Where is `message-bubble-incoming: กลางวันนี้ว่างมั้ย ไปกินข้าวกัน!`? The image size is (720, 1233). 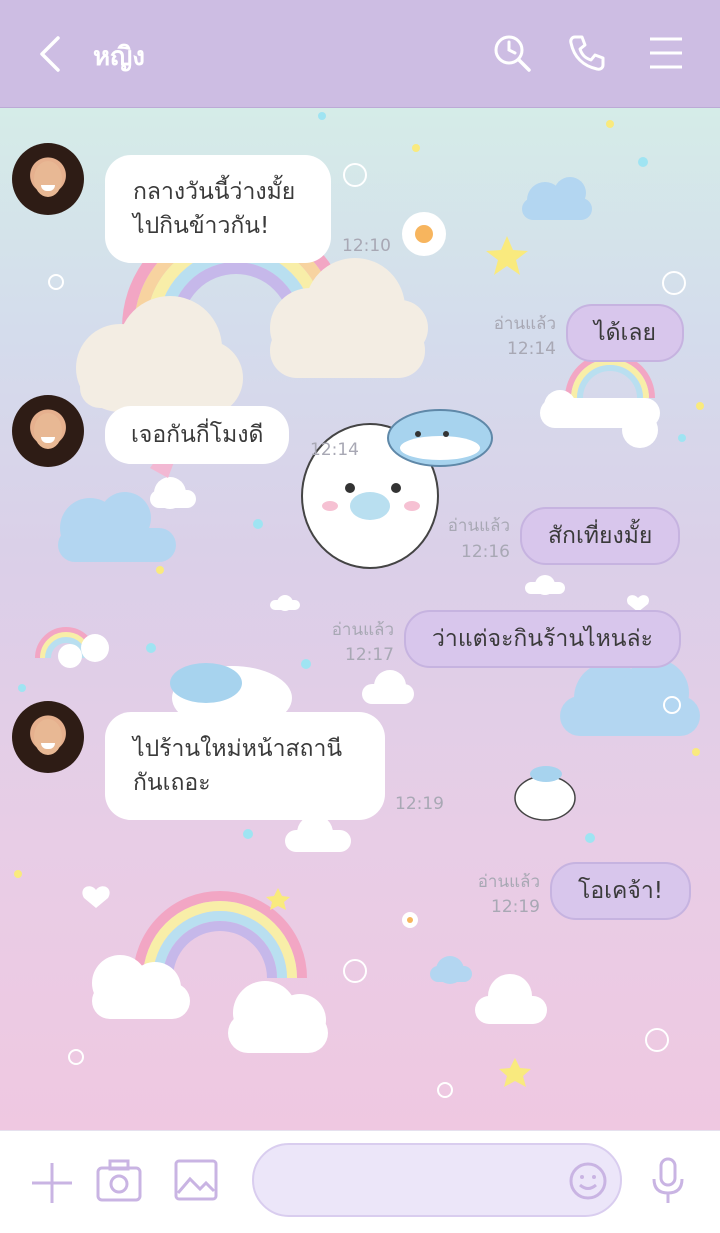
message-bubble-incoming: กลางวันนี้ว่างมั้ย ไปกินข้าวกัน! is located at coordinates (218, 209).